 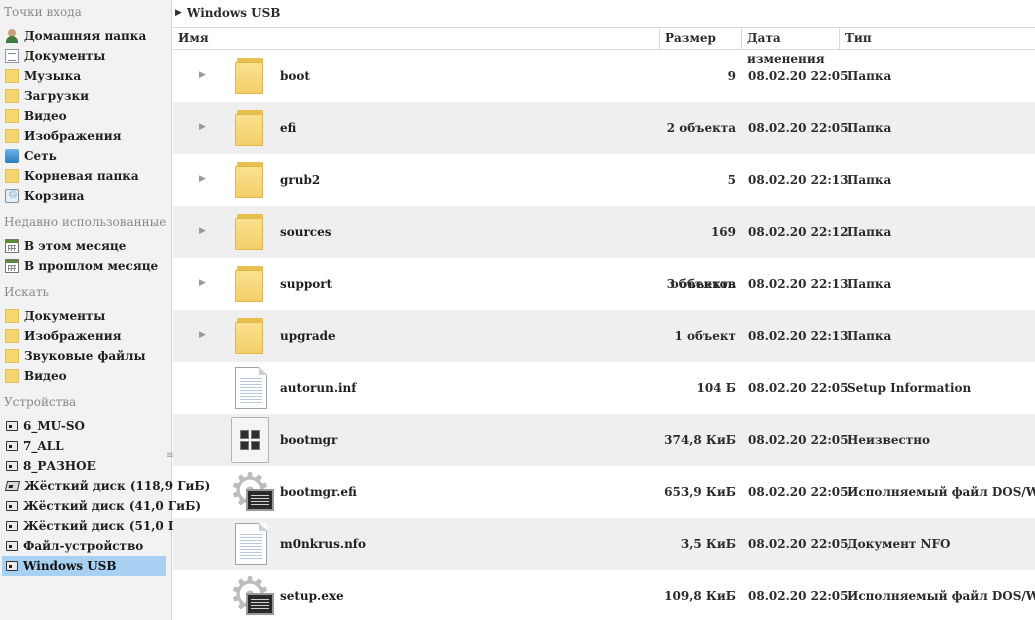 What do you see at coordinates (306, 284) in the screenshot?
I see `file-name: support` at bounding box center [306, 284].